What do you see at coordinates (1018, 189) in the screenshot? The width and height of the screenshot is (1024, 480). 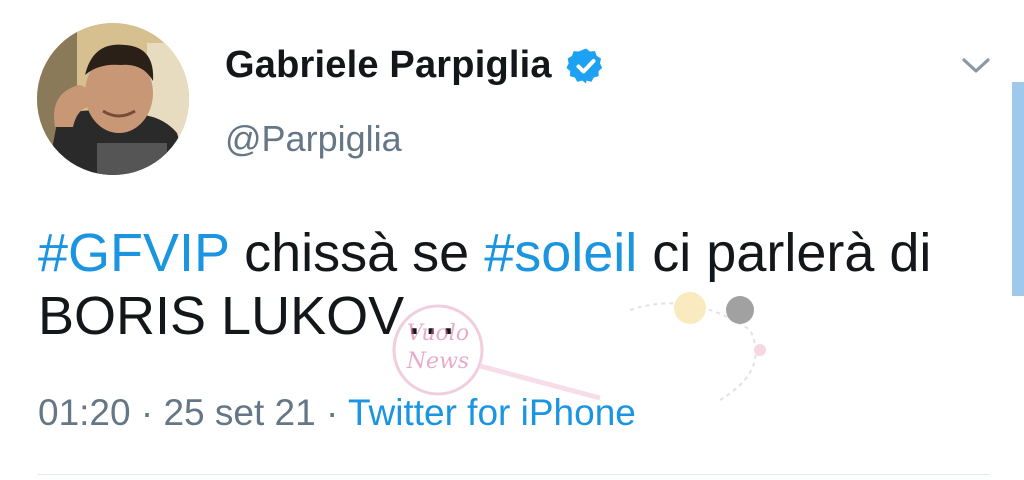 I see `scrollbar` at bounding box center [1018, 189].